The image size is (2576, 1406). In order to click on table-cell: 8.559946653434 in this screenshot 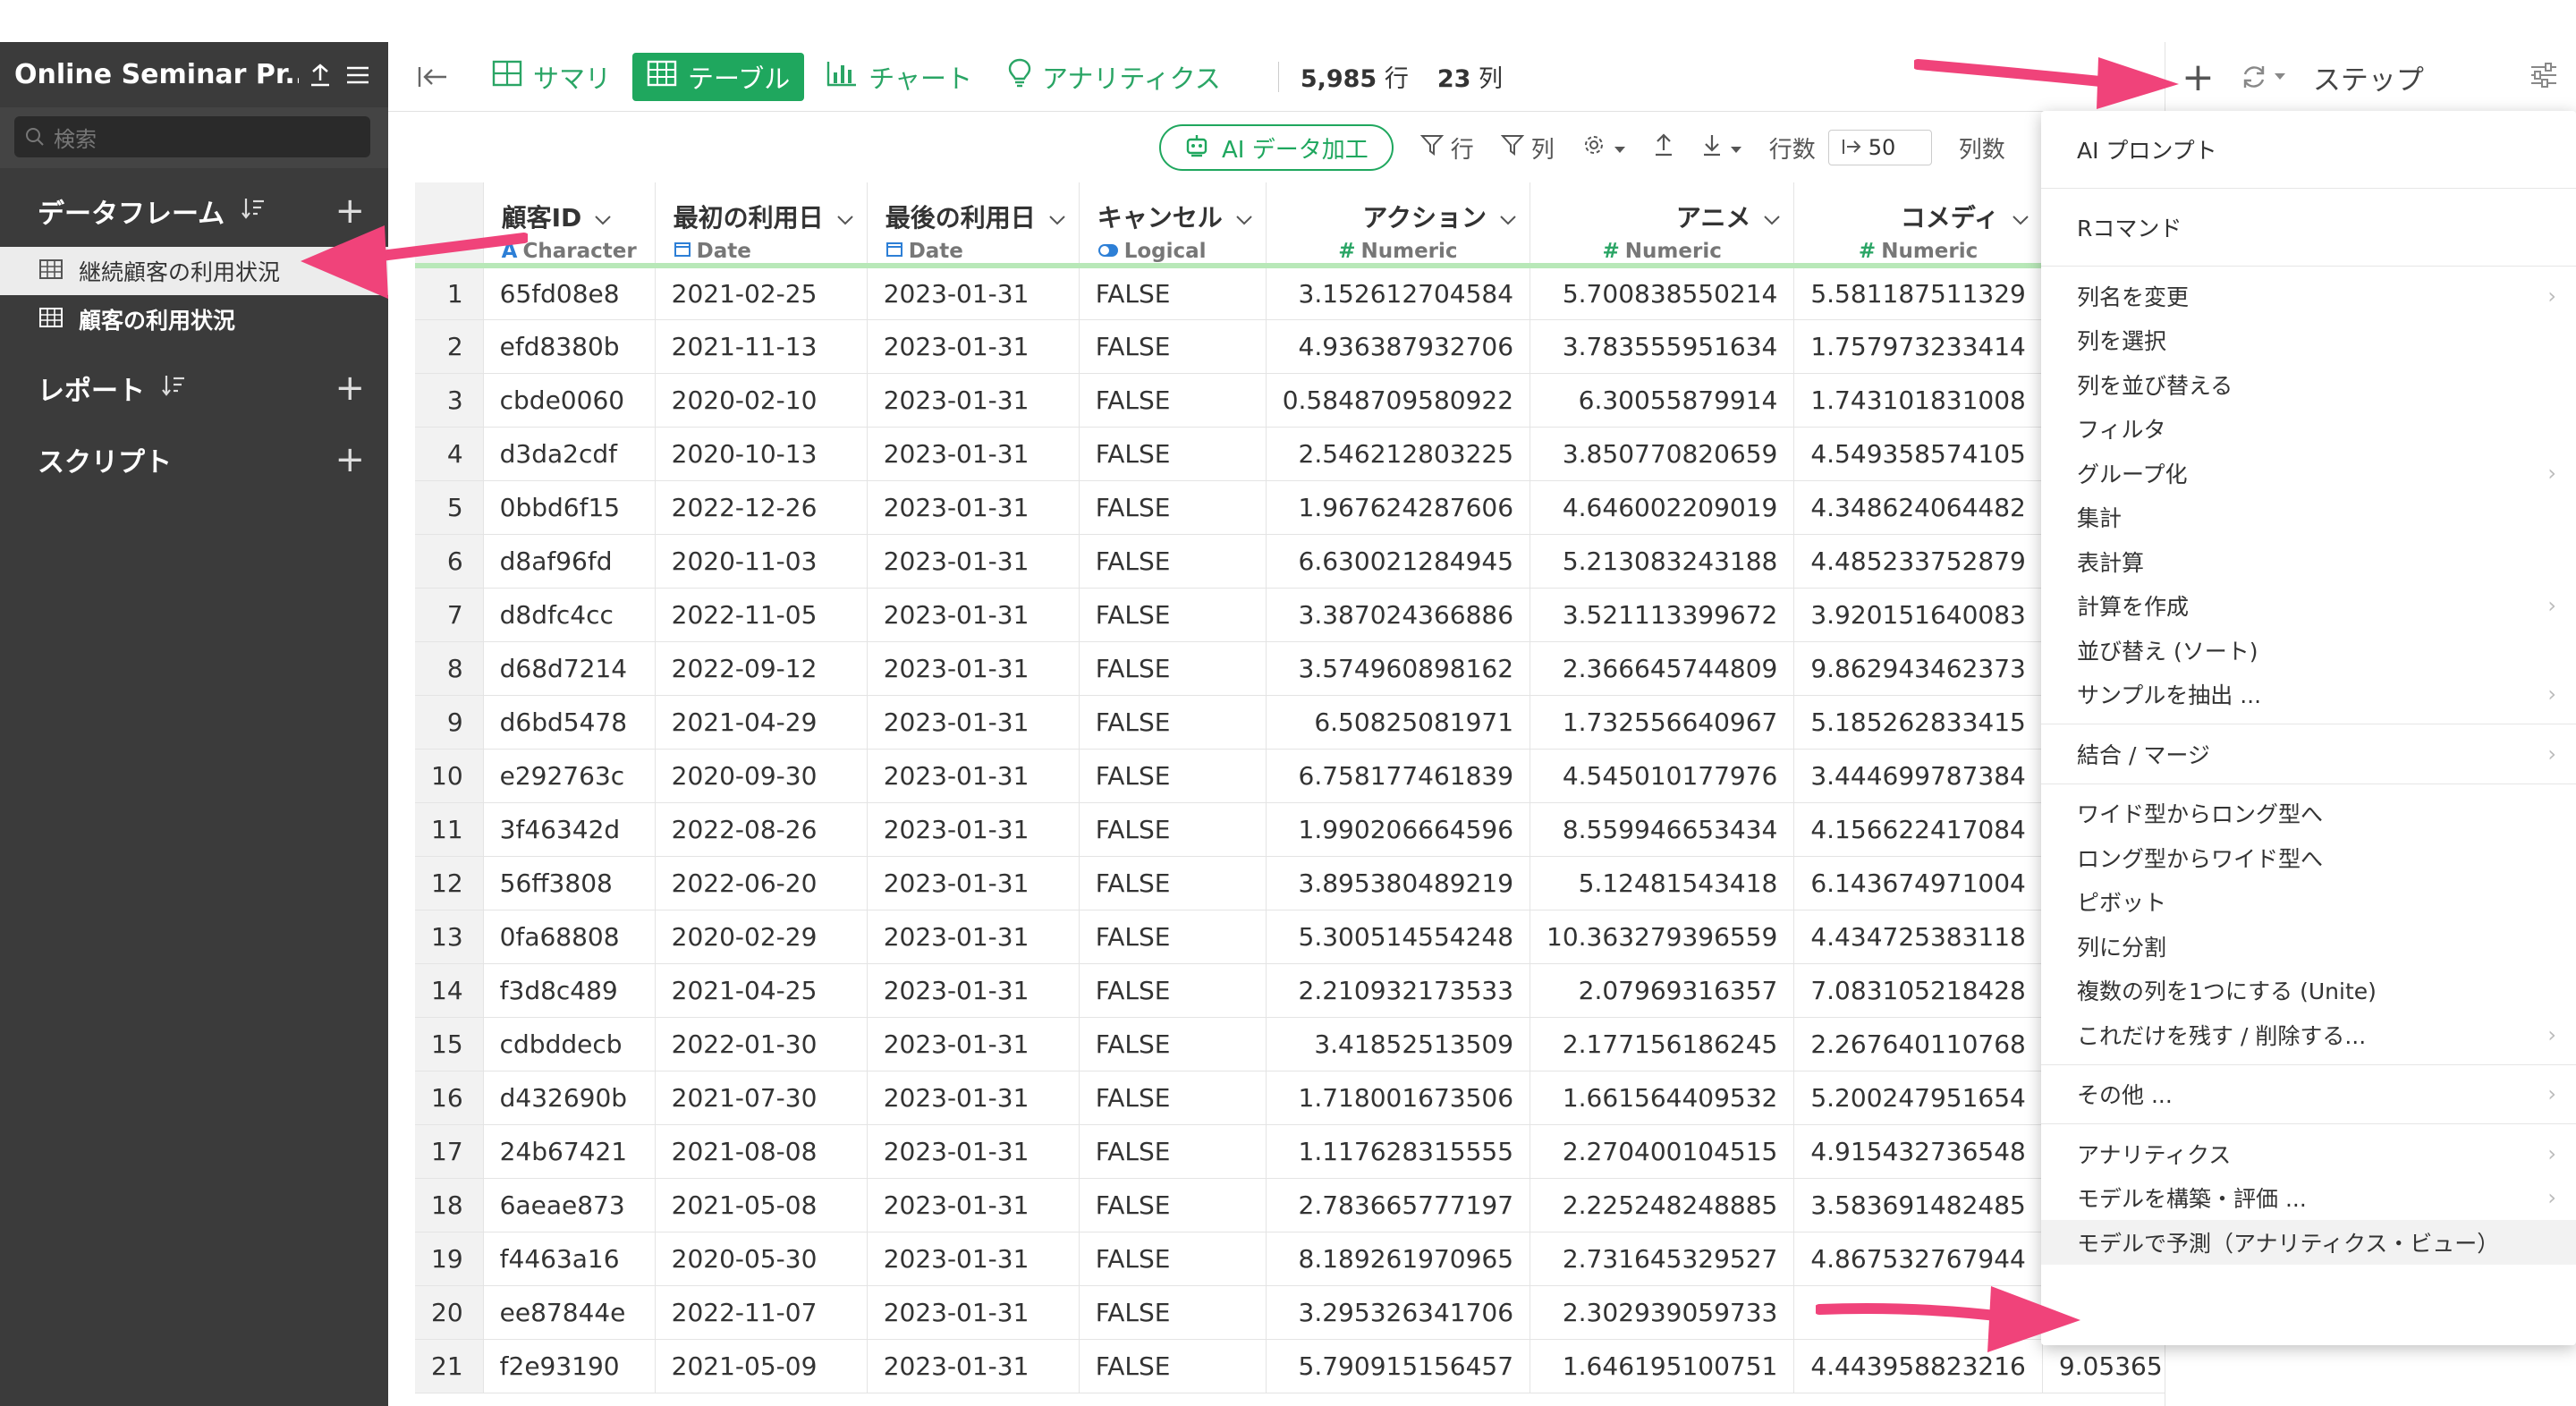, I will do `click(1662, 829)`.